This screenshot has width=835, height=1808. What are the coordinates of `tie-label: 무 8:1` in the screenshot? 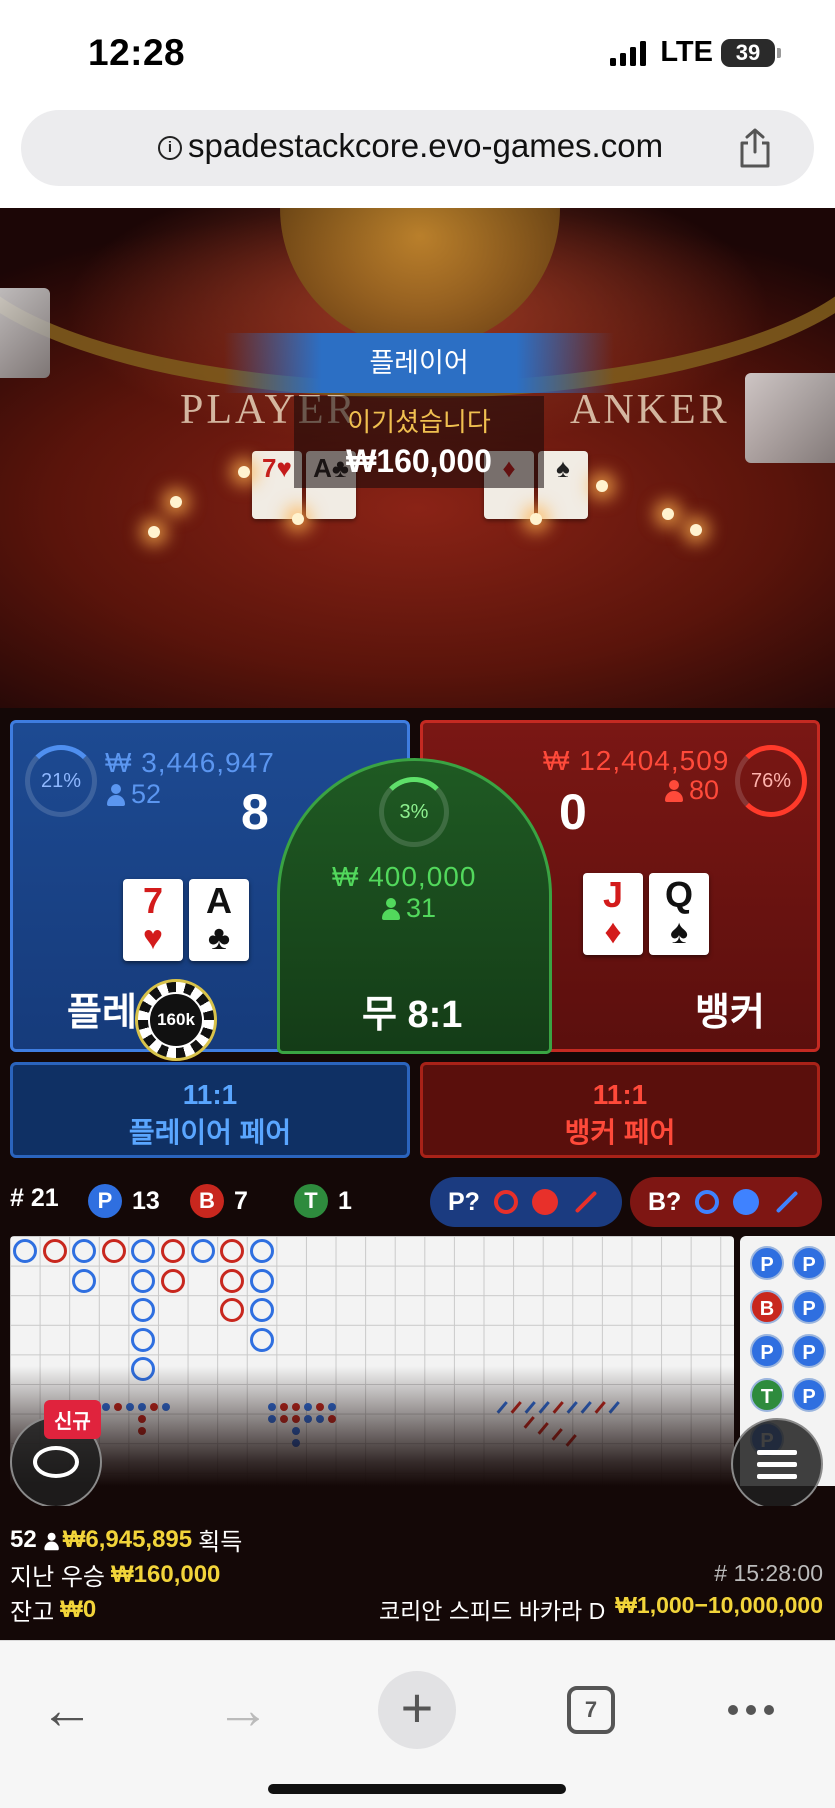 It's located at (412, 1015).